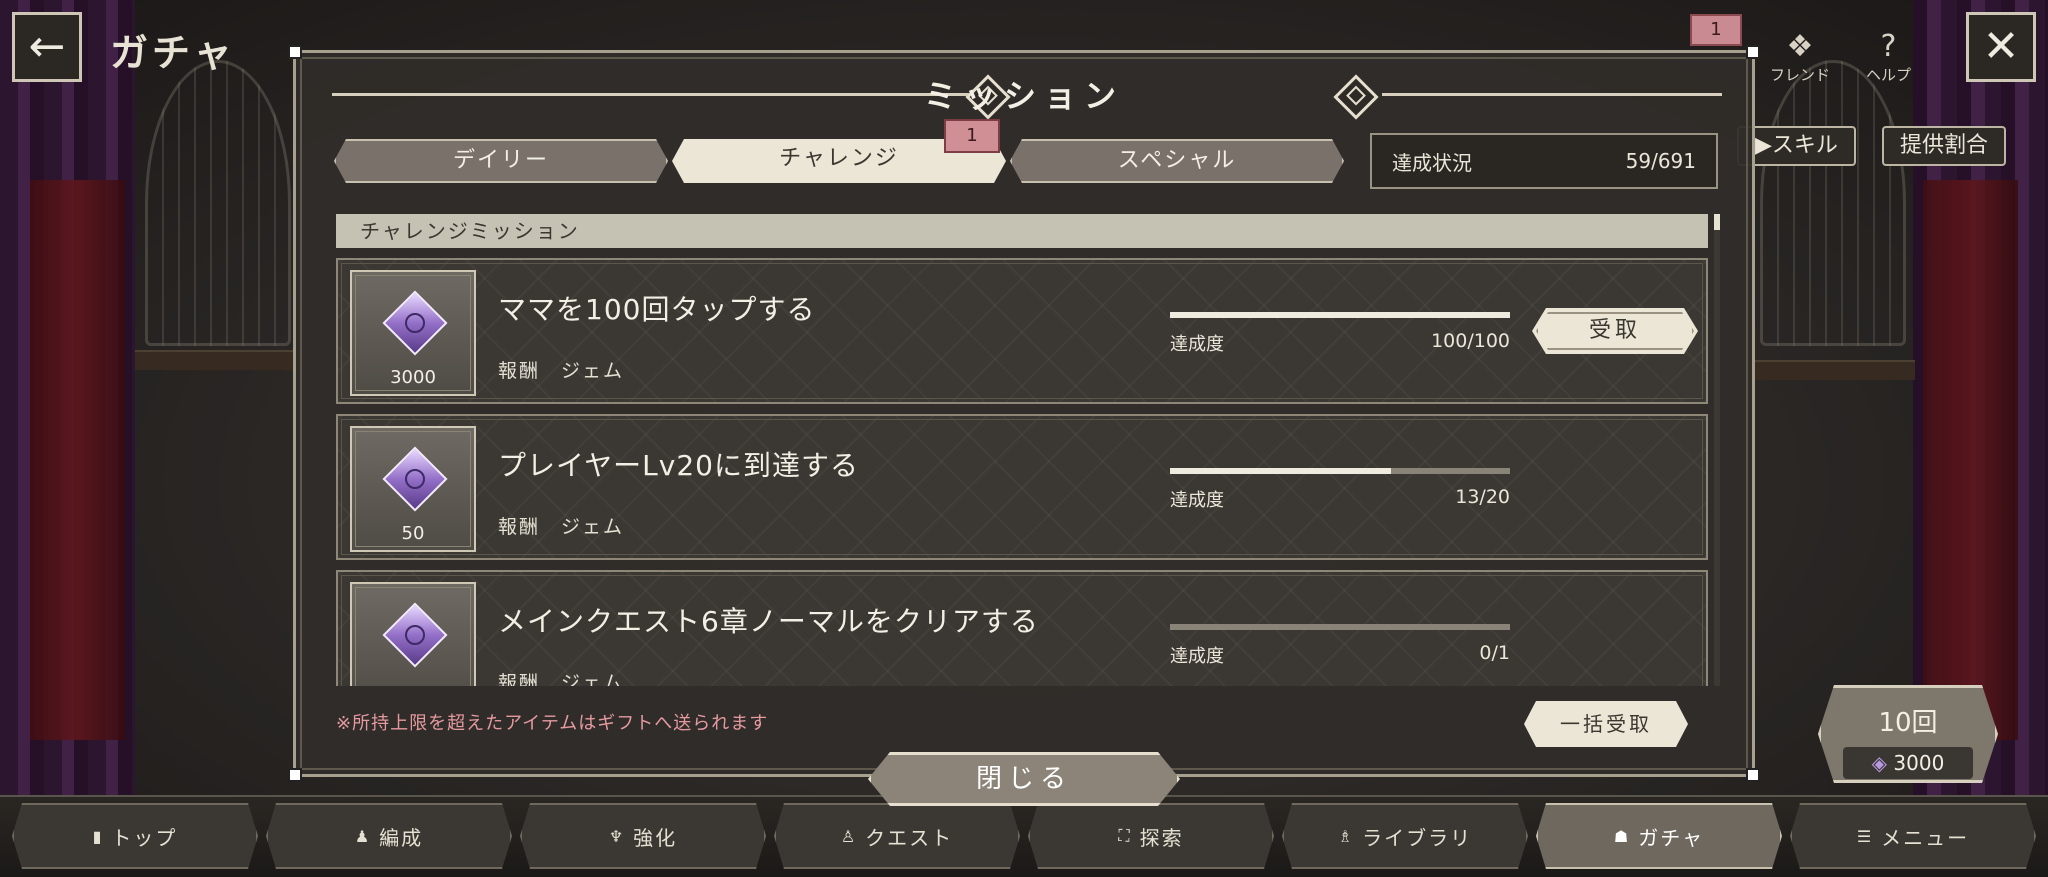  Describe the element at coordinates (1482, 497) in the screenshot. I see `progress-value: 13/20` at that location.